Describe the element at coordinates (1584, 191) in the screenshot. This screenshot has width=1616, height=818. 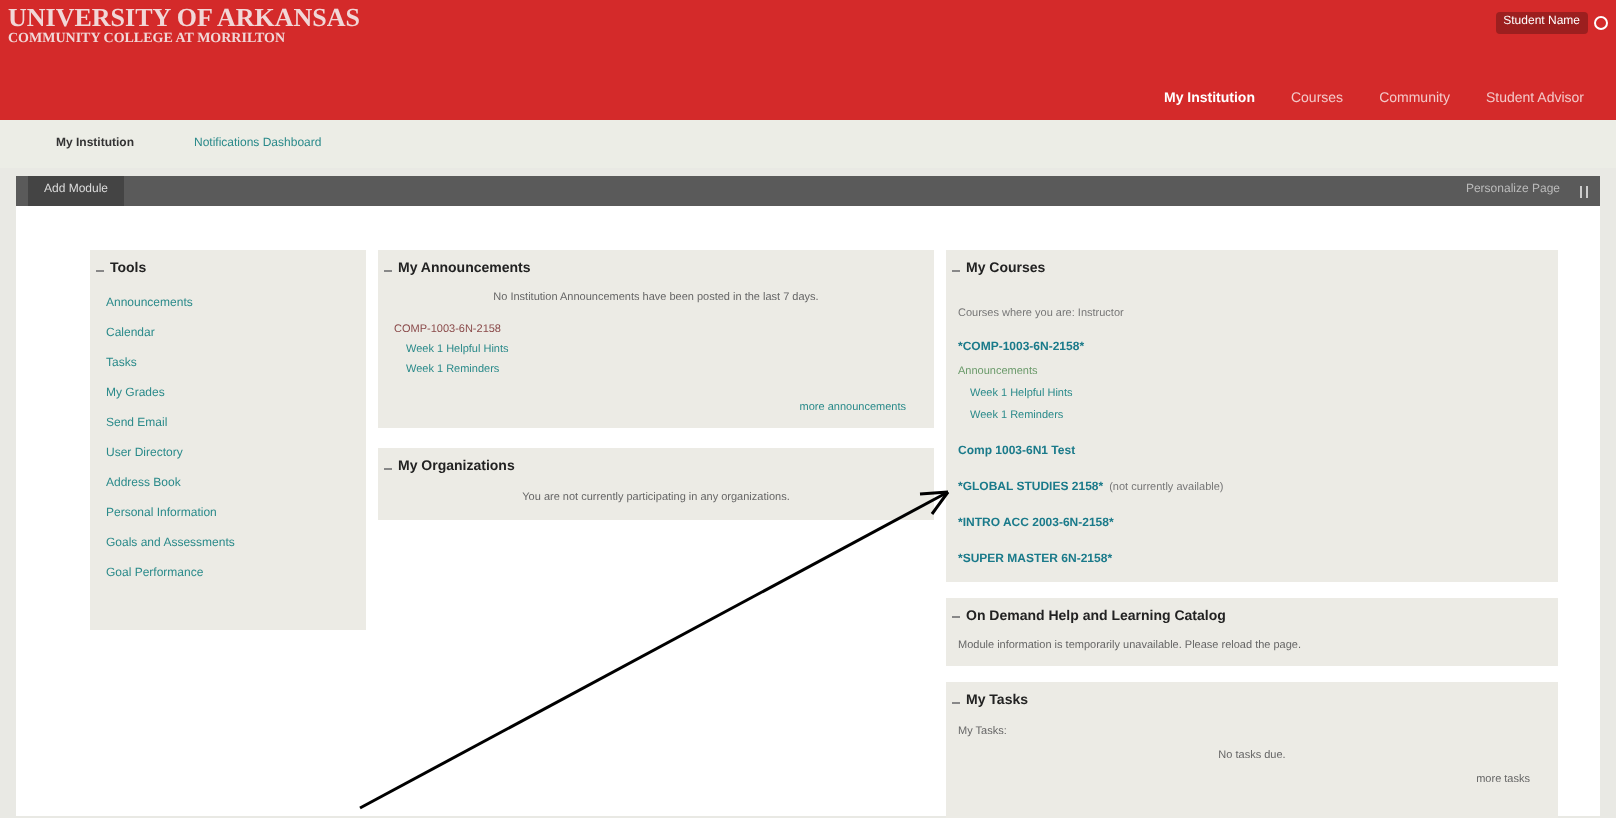
I see `pause-icon` at that location.